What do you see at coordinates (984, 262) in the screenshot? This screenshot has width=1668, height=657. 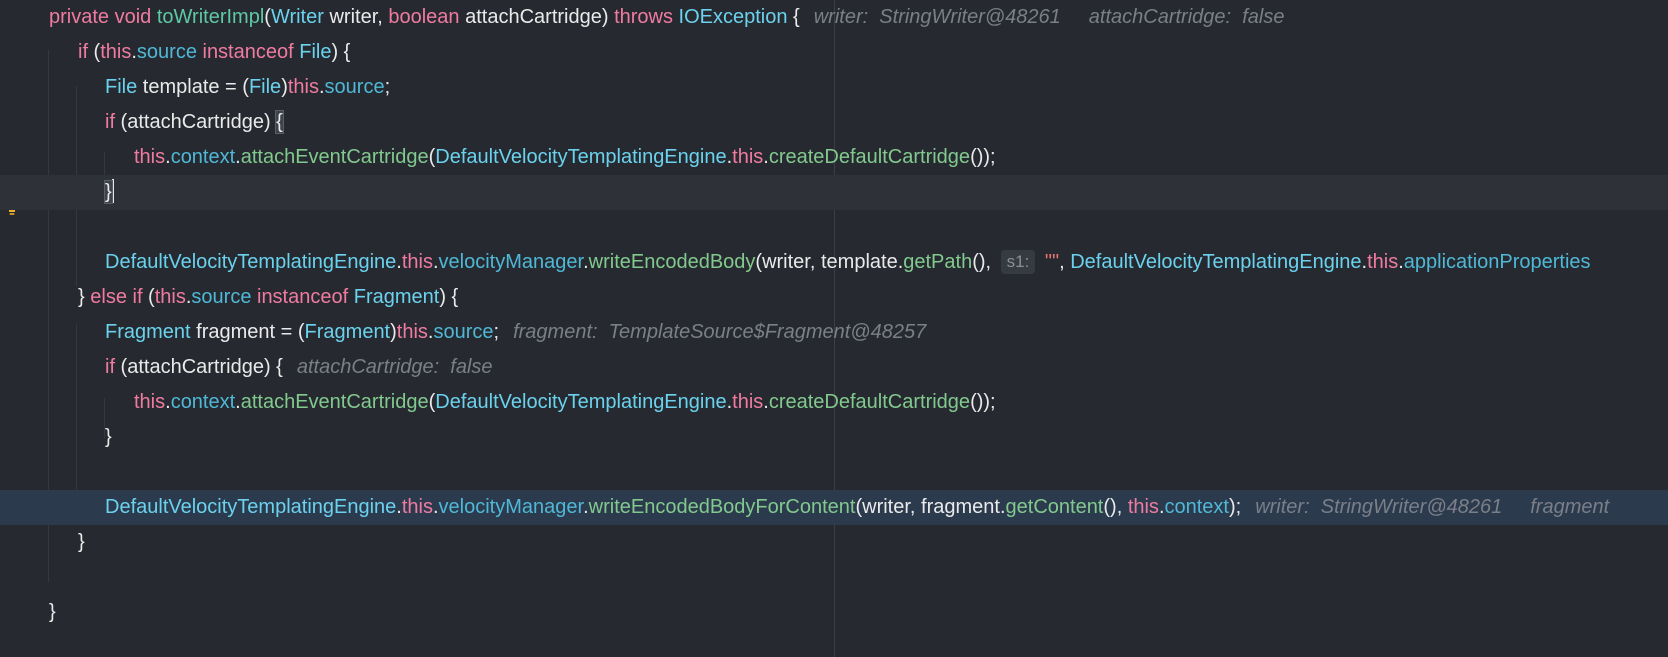 I see `code-token: (),` at bounding box center [984, 262].